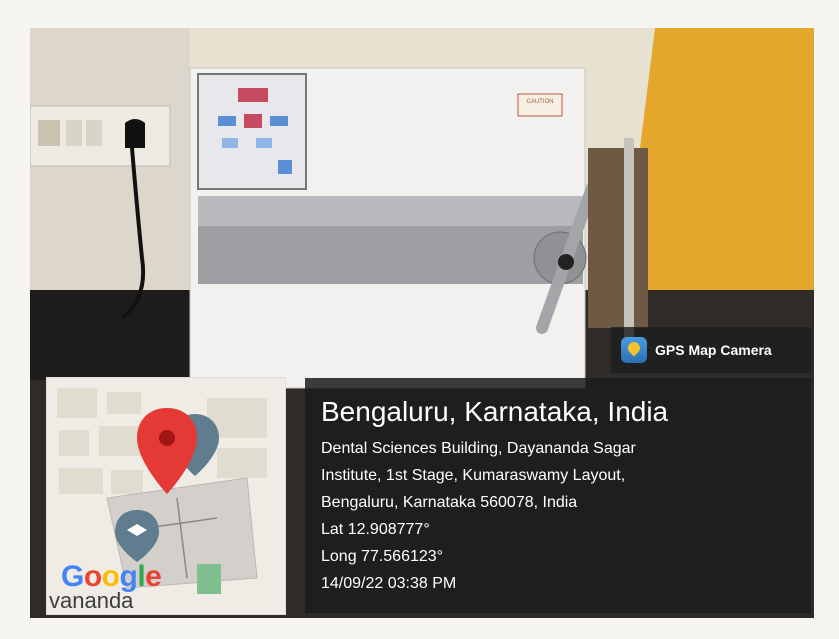 The height and width of the screenshot is (639, 839). What do you see at coordinates (382, 556) in the screenshot?
I see `longitude: Long 77.566123°` at bounding box center [382, 556].